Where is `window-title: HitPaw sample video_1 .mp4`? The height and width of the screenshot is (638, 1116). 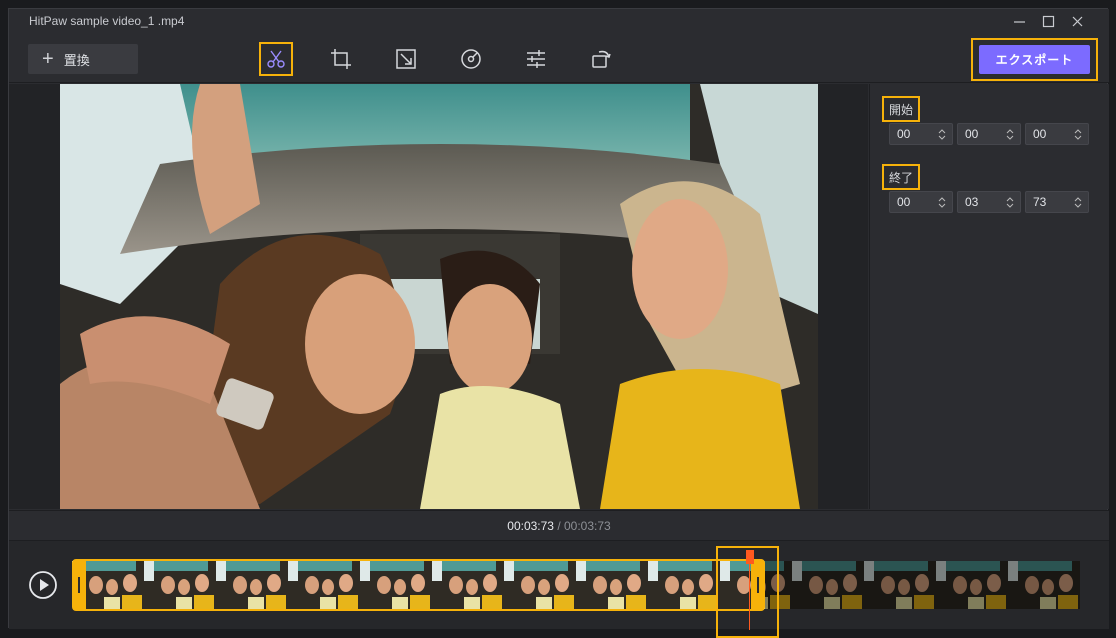
window-title: HitPaw sample video_1 .mp4 is located at coordinates (107, 21).